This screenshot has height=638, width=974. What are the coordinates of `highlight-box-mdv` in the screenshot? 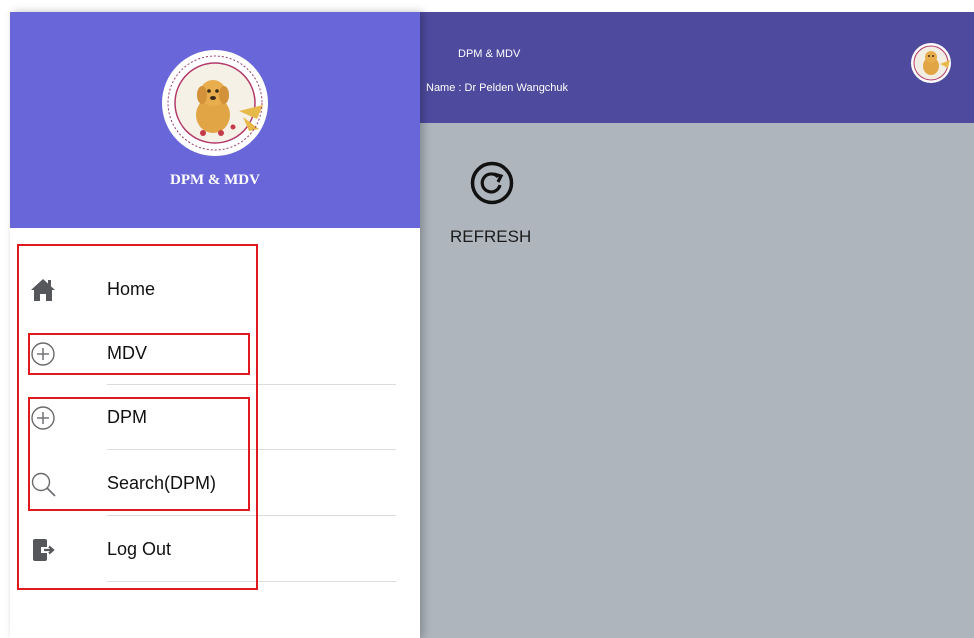 It's located at (139, 354).